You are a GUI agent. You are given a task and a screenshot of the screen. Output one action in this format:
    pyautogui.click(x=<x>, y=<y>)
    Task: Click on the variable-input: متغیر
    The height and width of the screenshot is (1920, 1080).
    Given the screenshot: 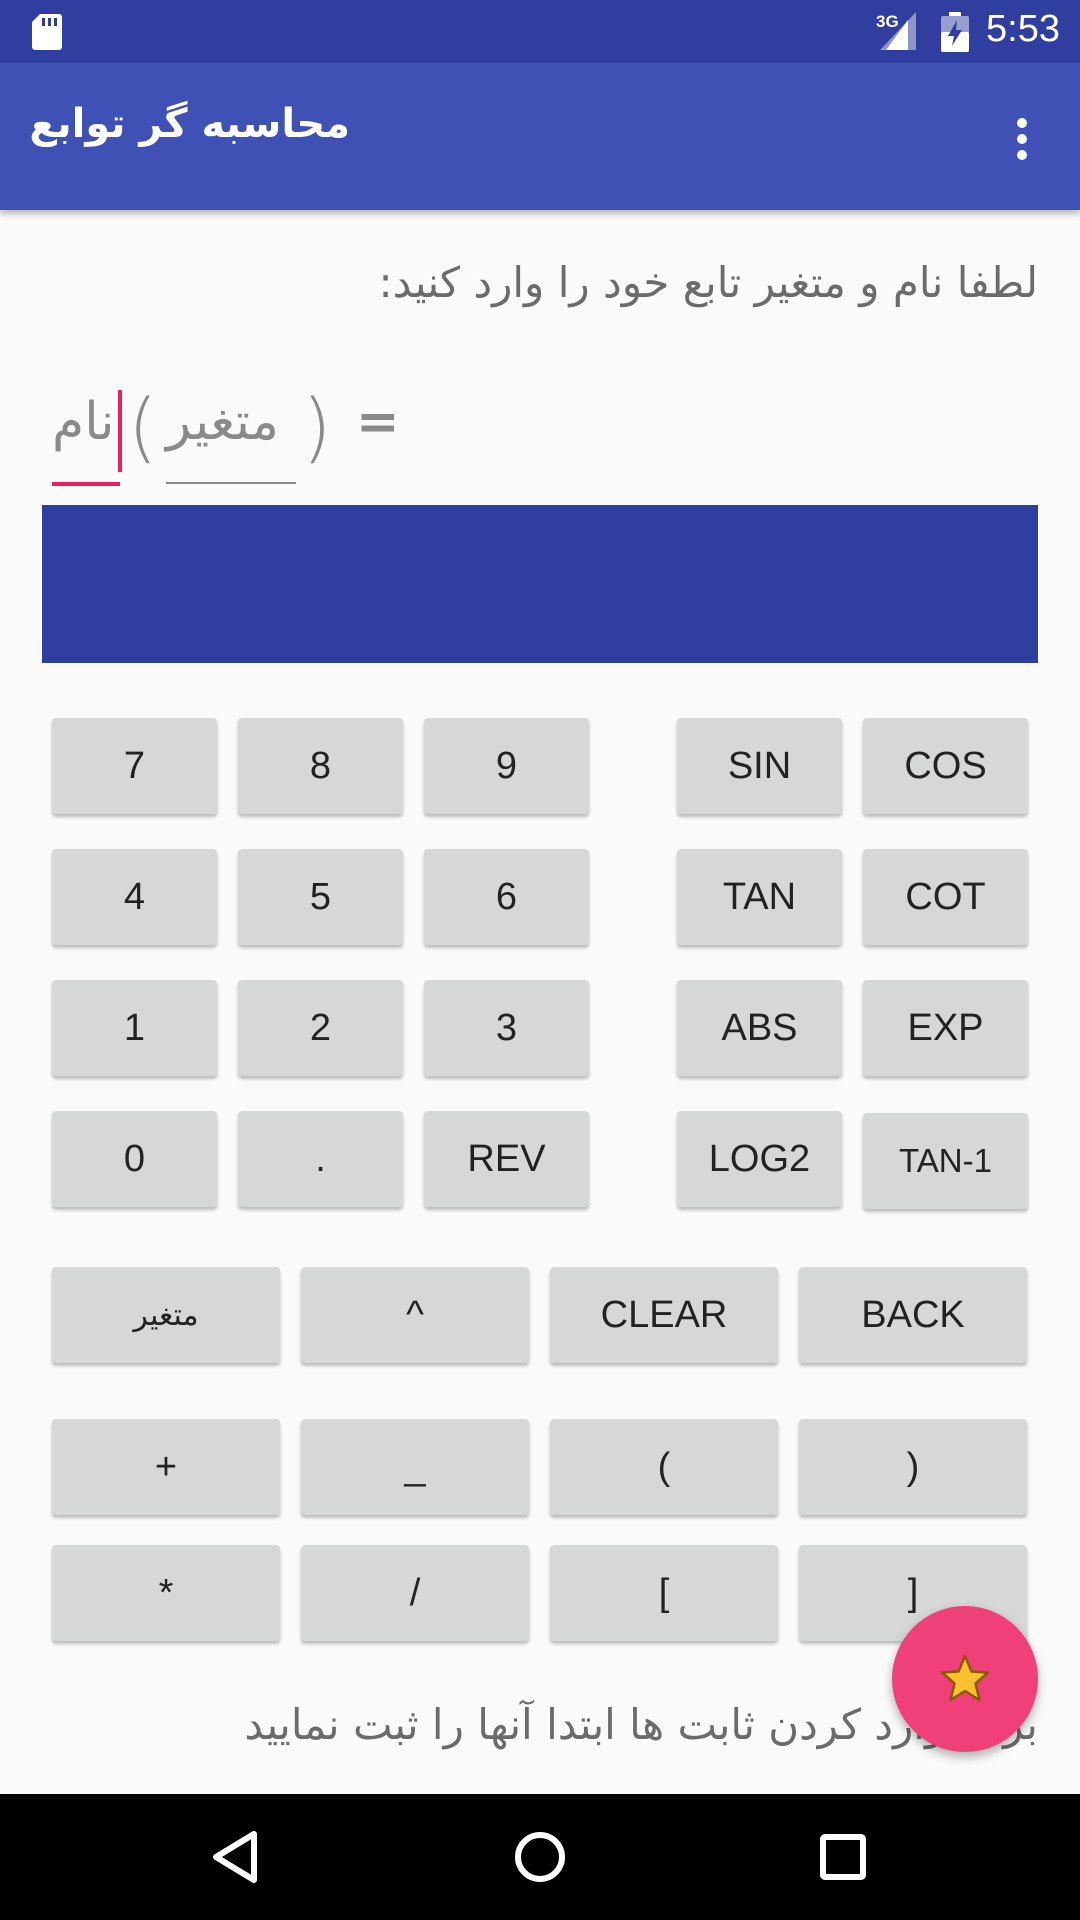 What is the action you would take?
    pyautogui.click(x=222, y=422)
    